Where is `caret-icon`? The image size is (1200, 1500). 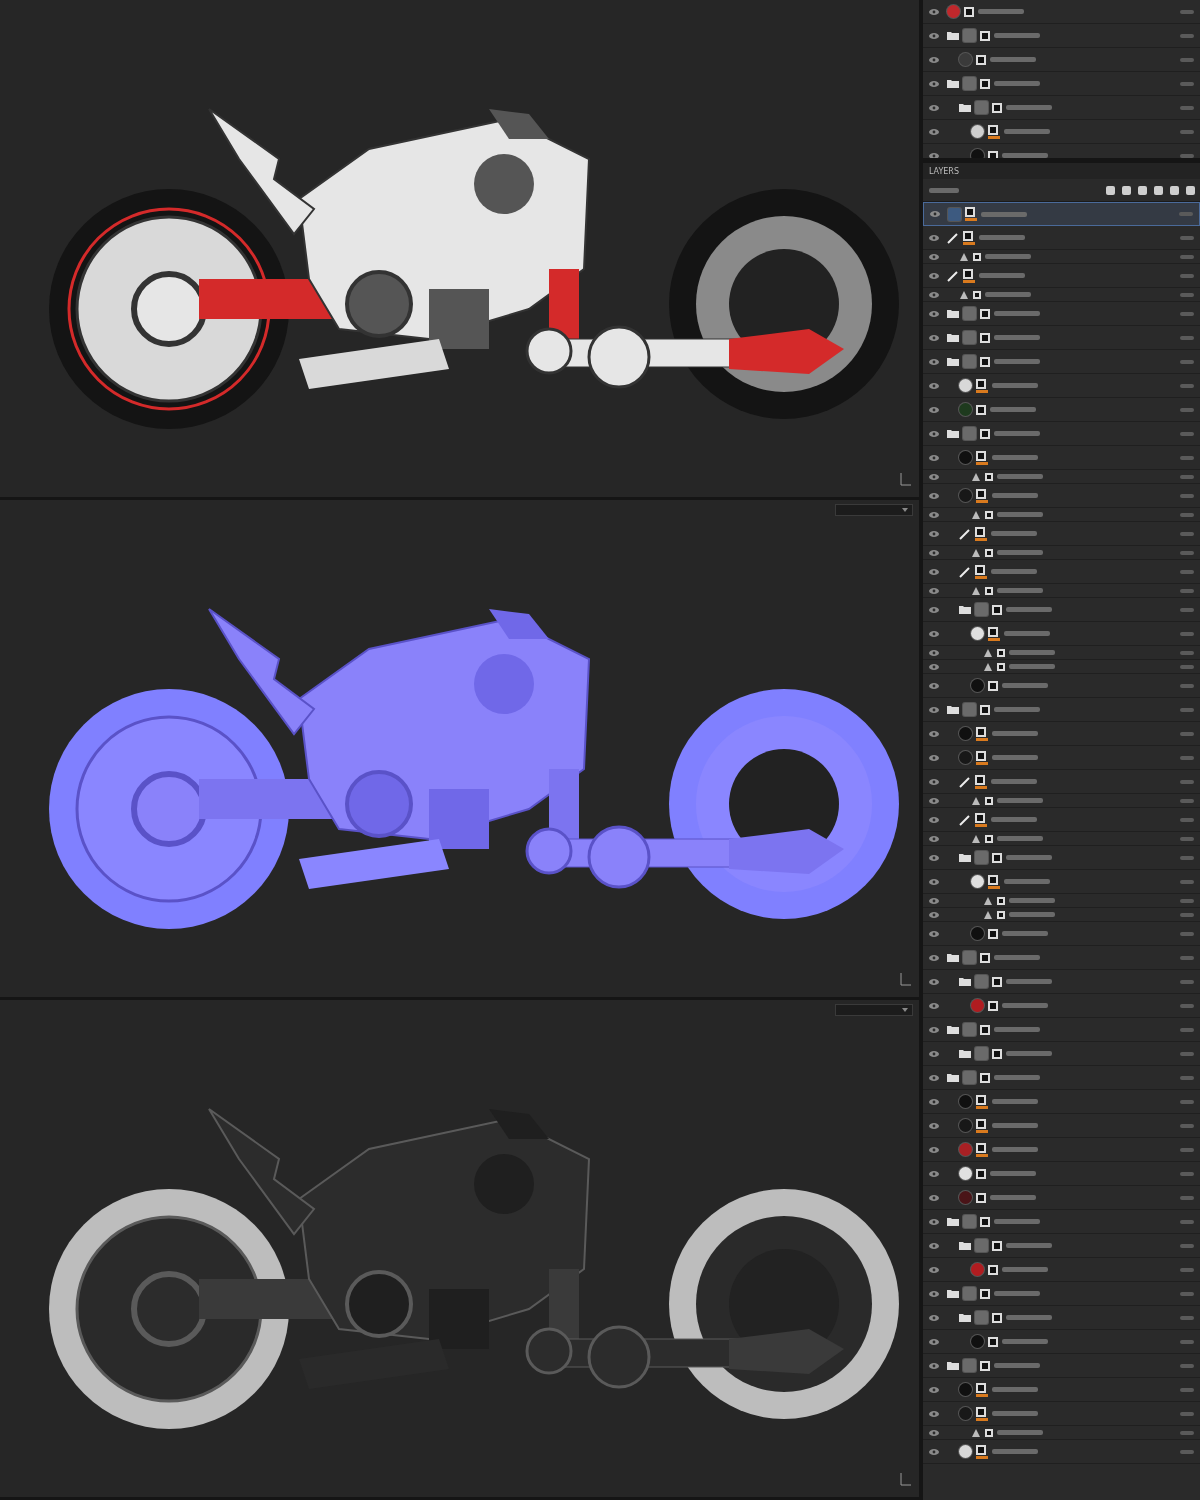
caret-icon is located at coordinates (904, 510).